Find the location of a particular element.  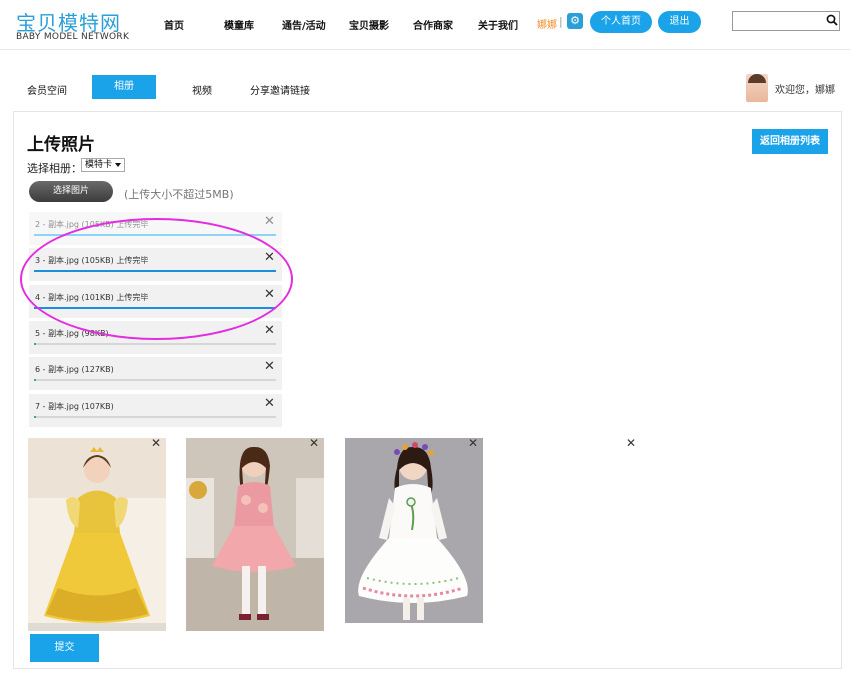

back-to-album-list-button: 返回相册列表 is located at coordinates (790, 141).